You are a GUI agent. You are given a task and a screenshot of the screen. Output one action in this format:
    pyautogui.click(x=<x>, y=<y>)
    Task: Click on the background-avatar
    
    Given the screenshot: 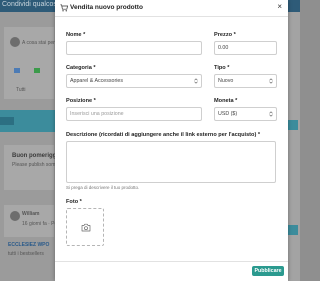 What is the action you would take?
    pyautogui.click(x=15, y=42)
    